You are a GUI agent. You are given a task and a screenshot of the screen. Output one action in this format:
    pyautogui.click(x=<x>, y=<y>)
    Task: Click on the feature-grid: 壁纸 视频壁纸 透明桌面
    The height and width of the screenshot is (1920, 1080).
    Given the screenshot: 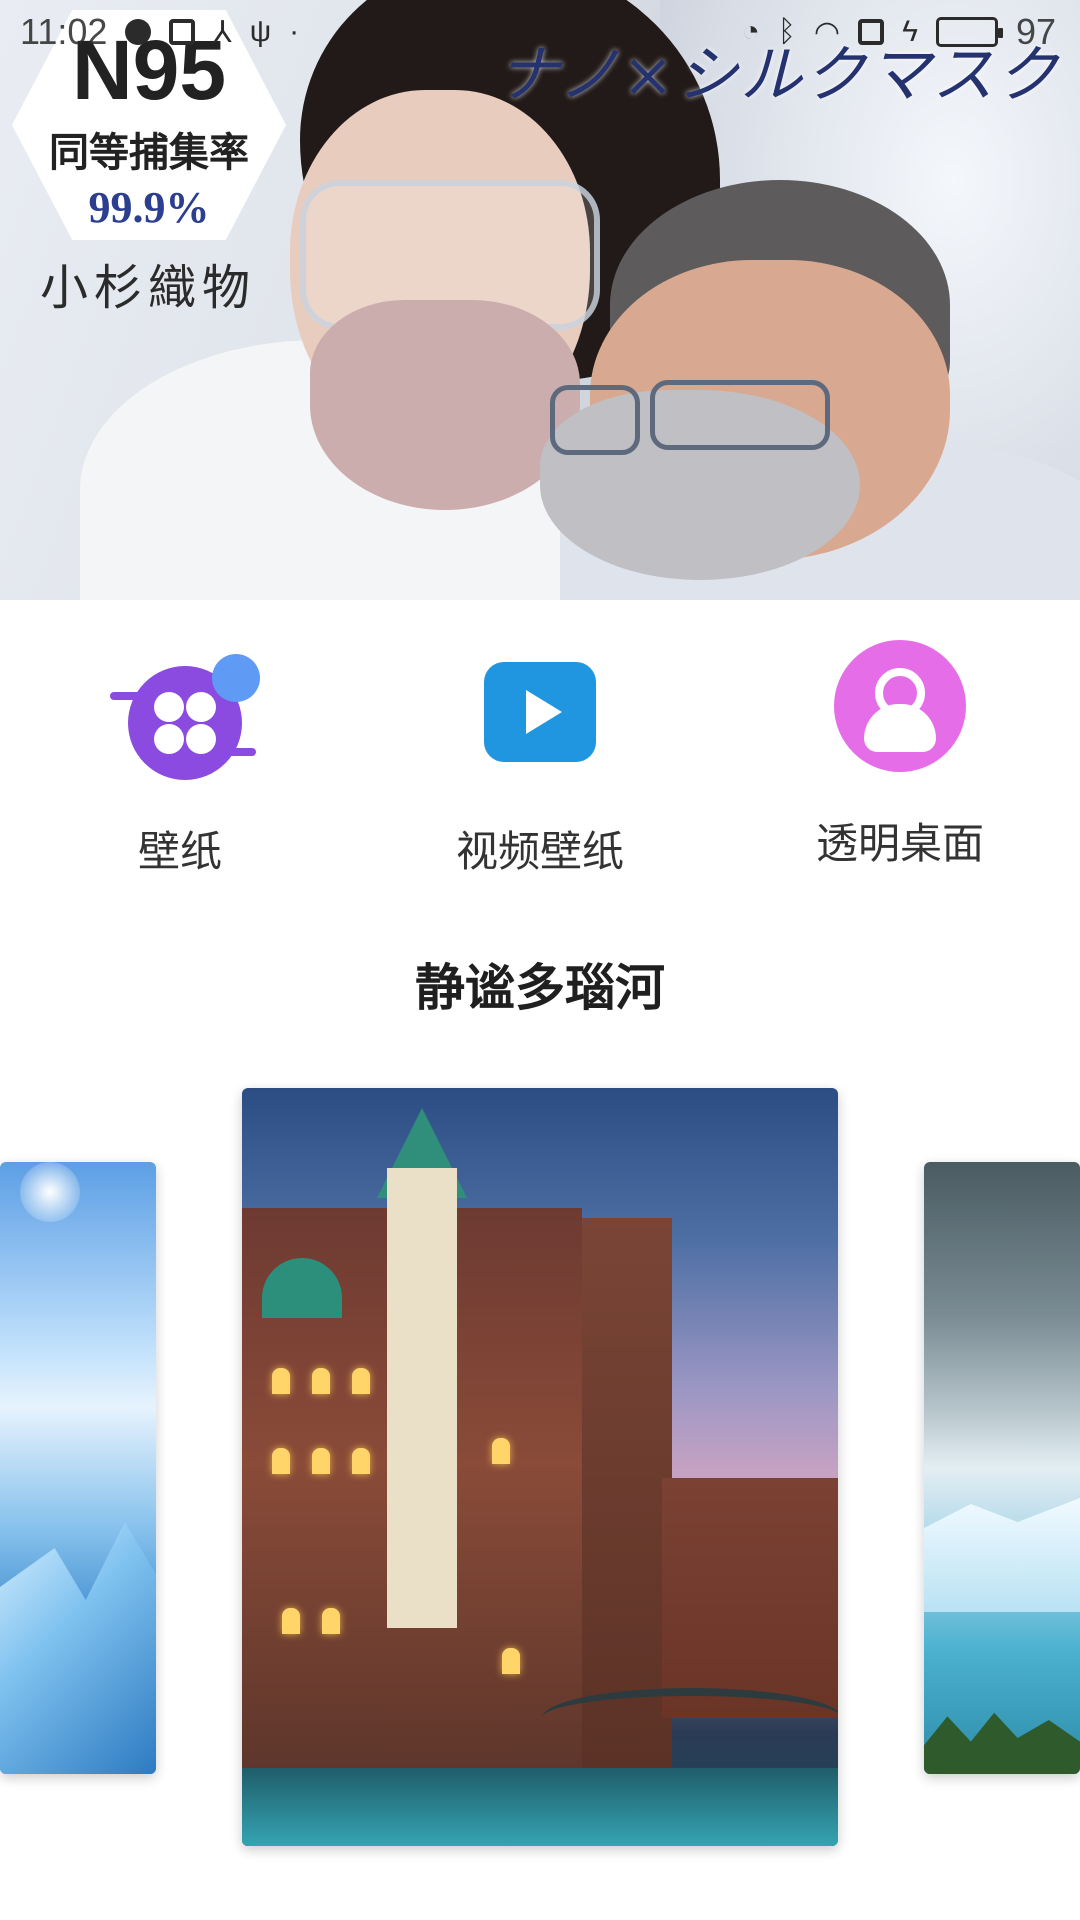 What is the action you would take?
    pyautogui.click(x=540, y=770)
    